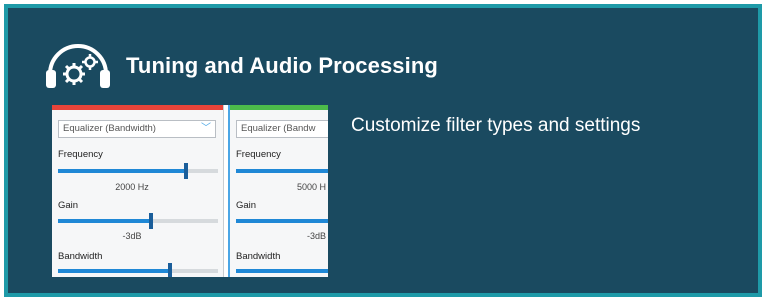 This screenshot has height=301, width=766. I want to click on chevron-down-icon: ﹀, so click(206, 128).